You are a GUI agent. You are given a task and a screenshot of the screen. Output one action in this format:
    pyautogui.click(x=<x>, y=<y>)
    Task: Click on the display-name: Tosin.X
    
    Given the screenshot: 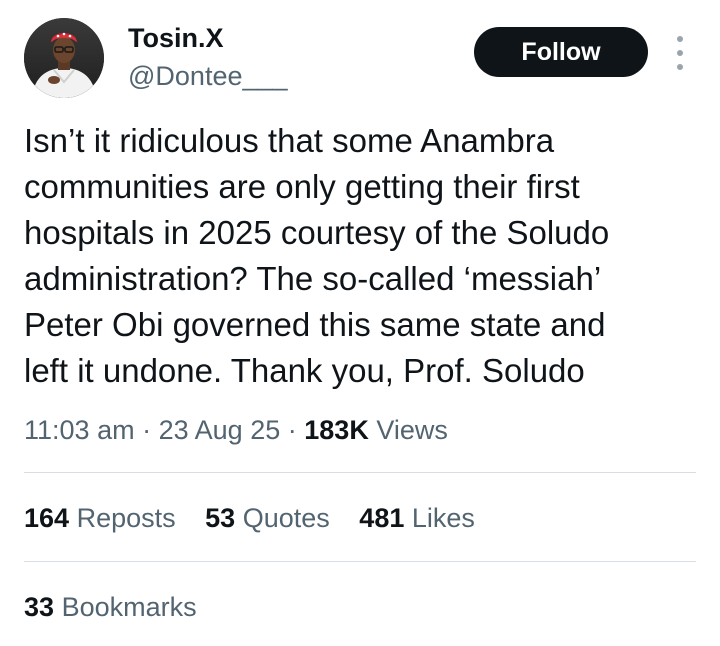 What is the action you would take?
    pyautogui.click(x=208, y=38)
    